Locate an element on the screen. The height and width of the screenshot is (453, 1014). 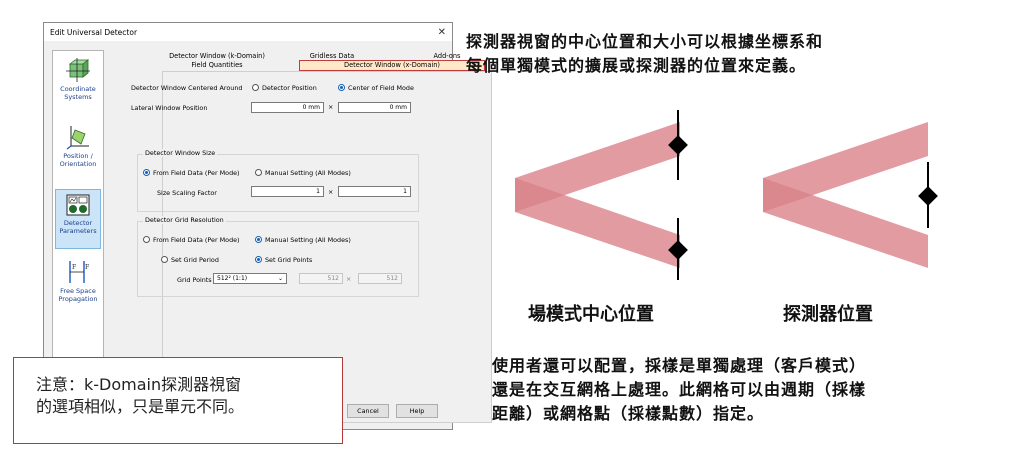
note-line: 注意：k-Domain探測器視窗 is located at coordinates (139, 384).